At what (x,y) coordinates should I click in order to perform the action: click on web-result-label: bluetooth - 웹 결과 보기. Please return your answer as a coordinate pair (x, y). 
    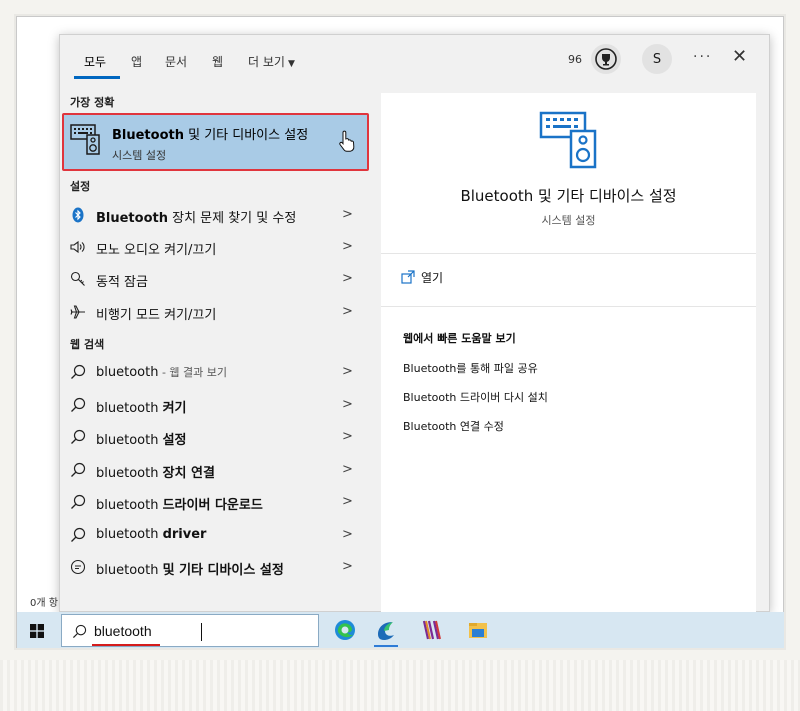
    Looking at the image, I should click on (162, 372).